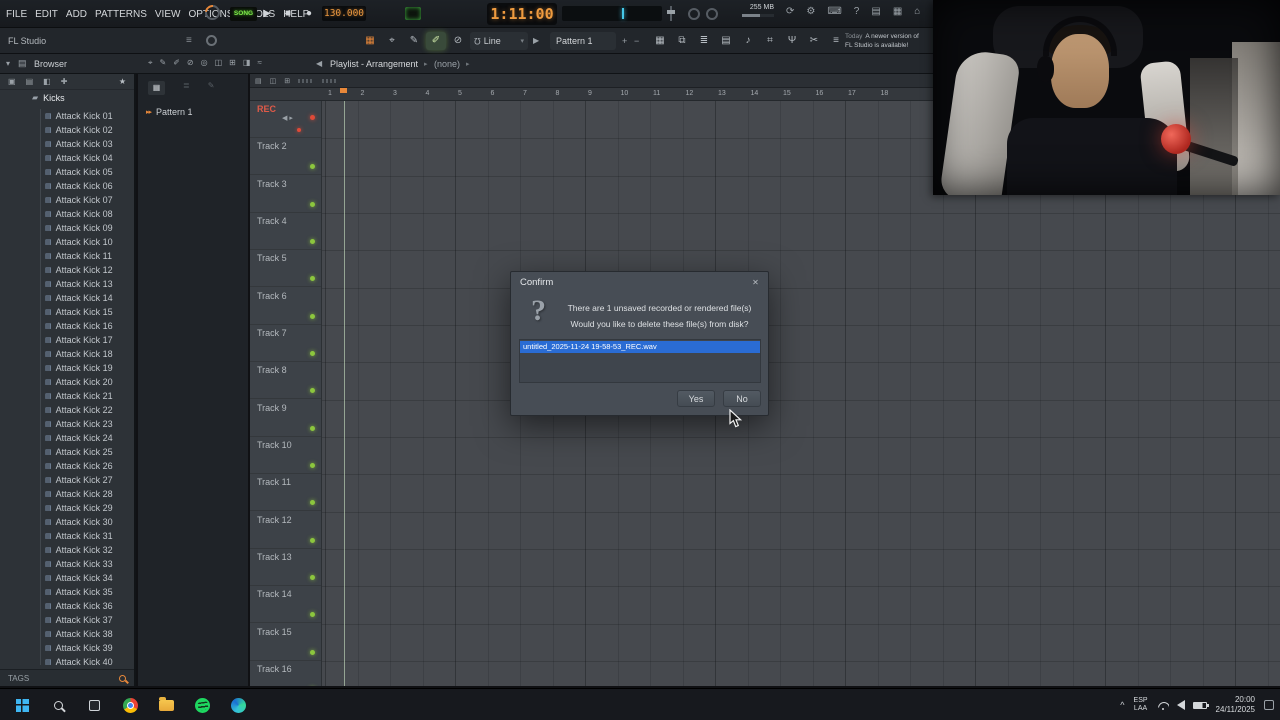 This screenshot has height=720, width=1280. What do you see at coordinates (814, 41) in the screenshot?
I see `tools-icon: ✂` at bounding box center [814, 41].